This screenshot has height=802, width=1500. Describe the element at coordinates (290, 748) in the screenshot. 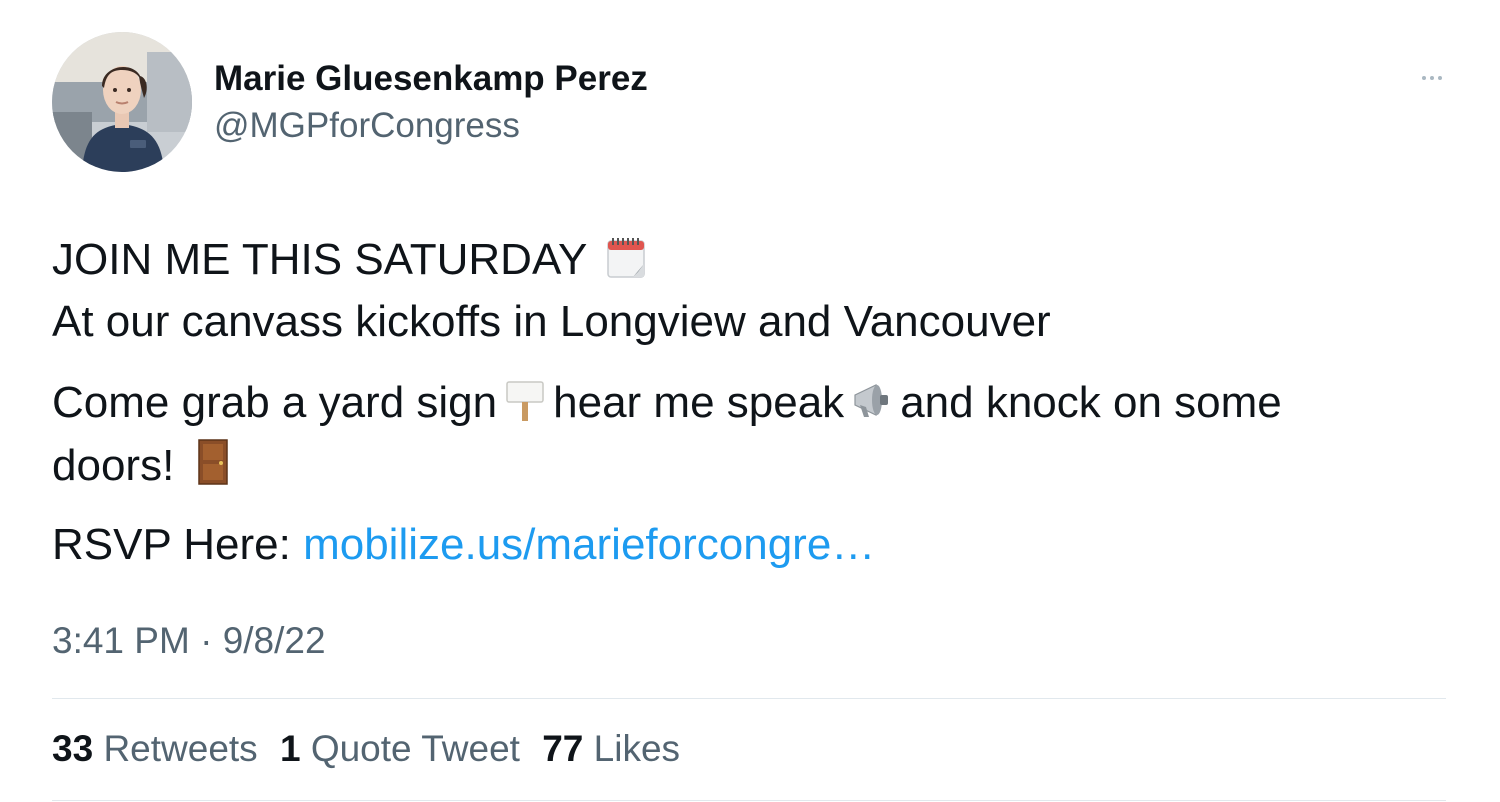

I see `quotes-count: 1` at that location.